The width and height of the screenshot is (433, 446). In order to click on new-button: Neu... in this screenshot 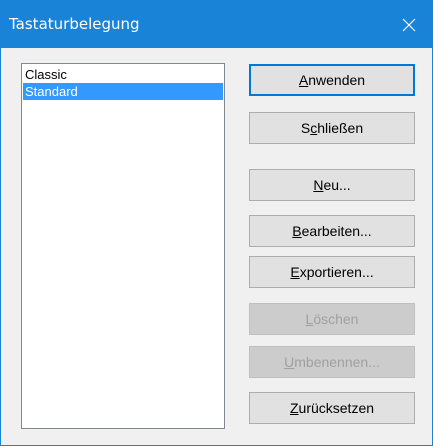, I will do `click(332, 185)`.